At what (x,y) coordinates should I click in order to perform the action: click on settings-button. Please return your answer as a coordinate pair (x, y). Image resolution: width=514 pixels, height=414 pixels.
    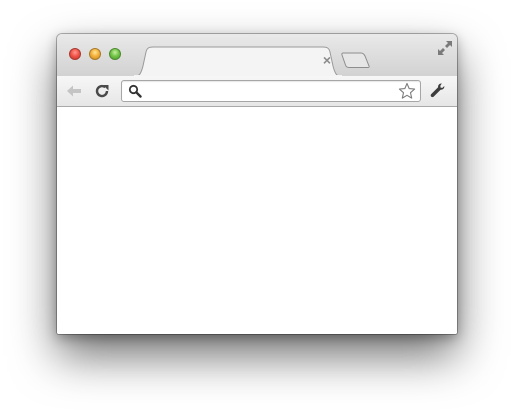
    Looking at the image, I should click on (438, 91).